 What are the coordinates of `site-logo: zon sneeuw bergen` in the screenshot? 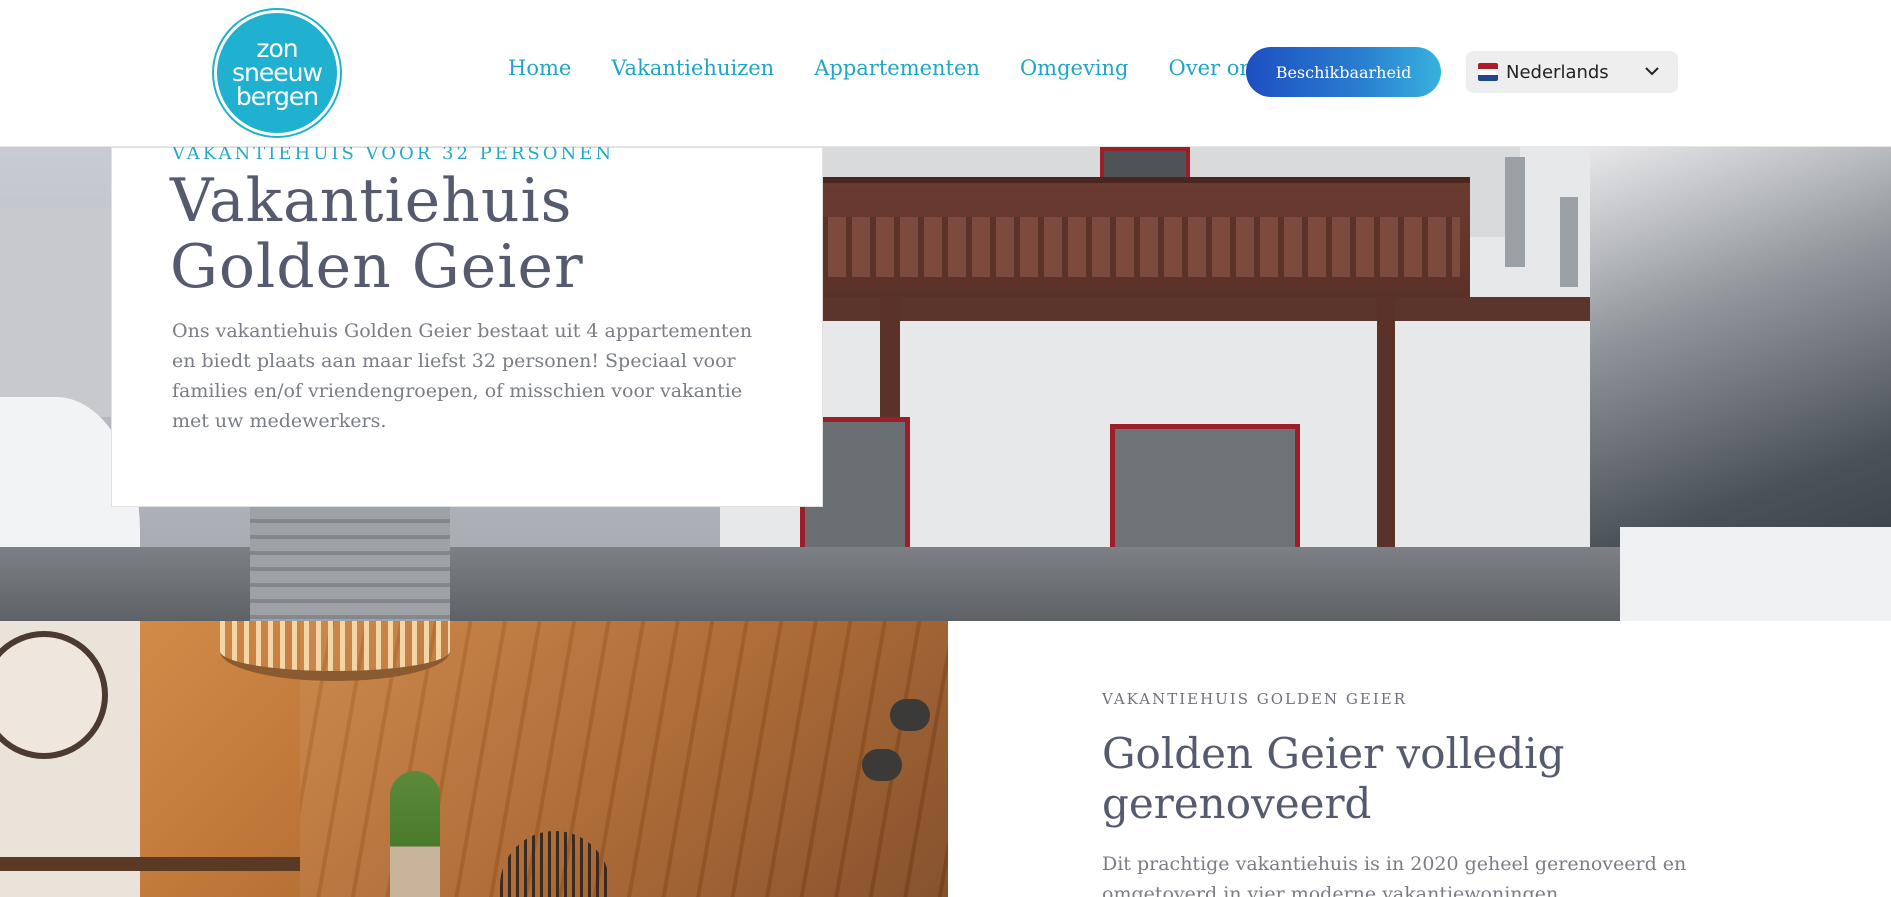 It's located at (277, 73).